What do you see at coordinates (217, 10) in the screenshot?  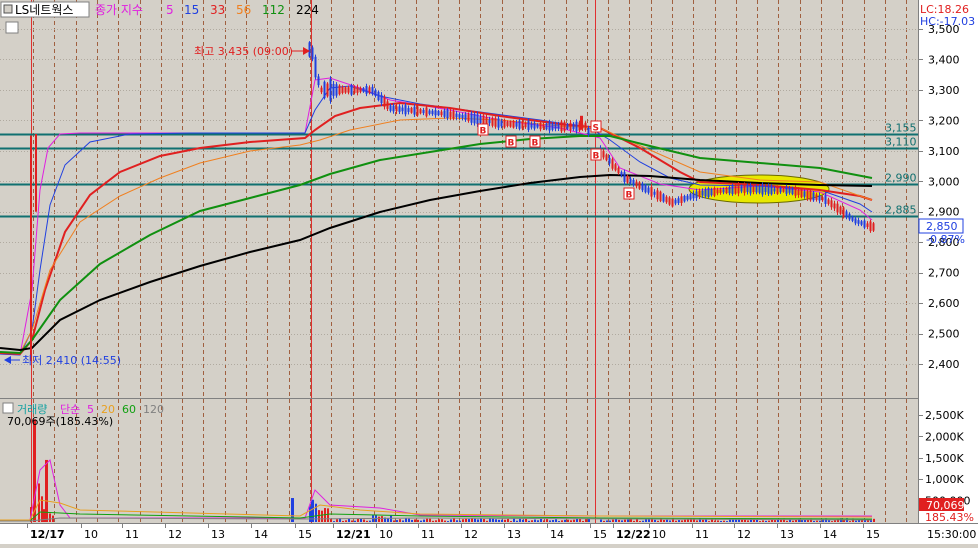 I see `ma-legend-item: 33` at bounding box center [217, 10].